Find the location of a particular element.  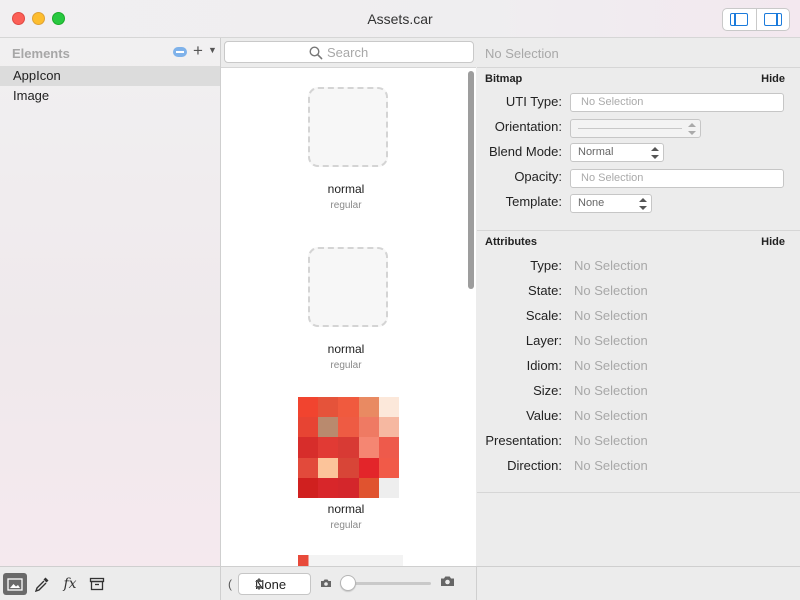

truncated-label: ( is located at coordinates (230, 584).